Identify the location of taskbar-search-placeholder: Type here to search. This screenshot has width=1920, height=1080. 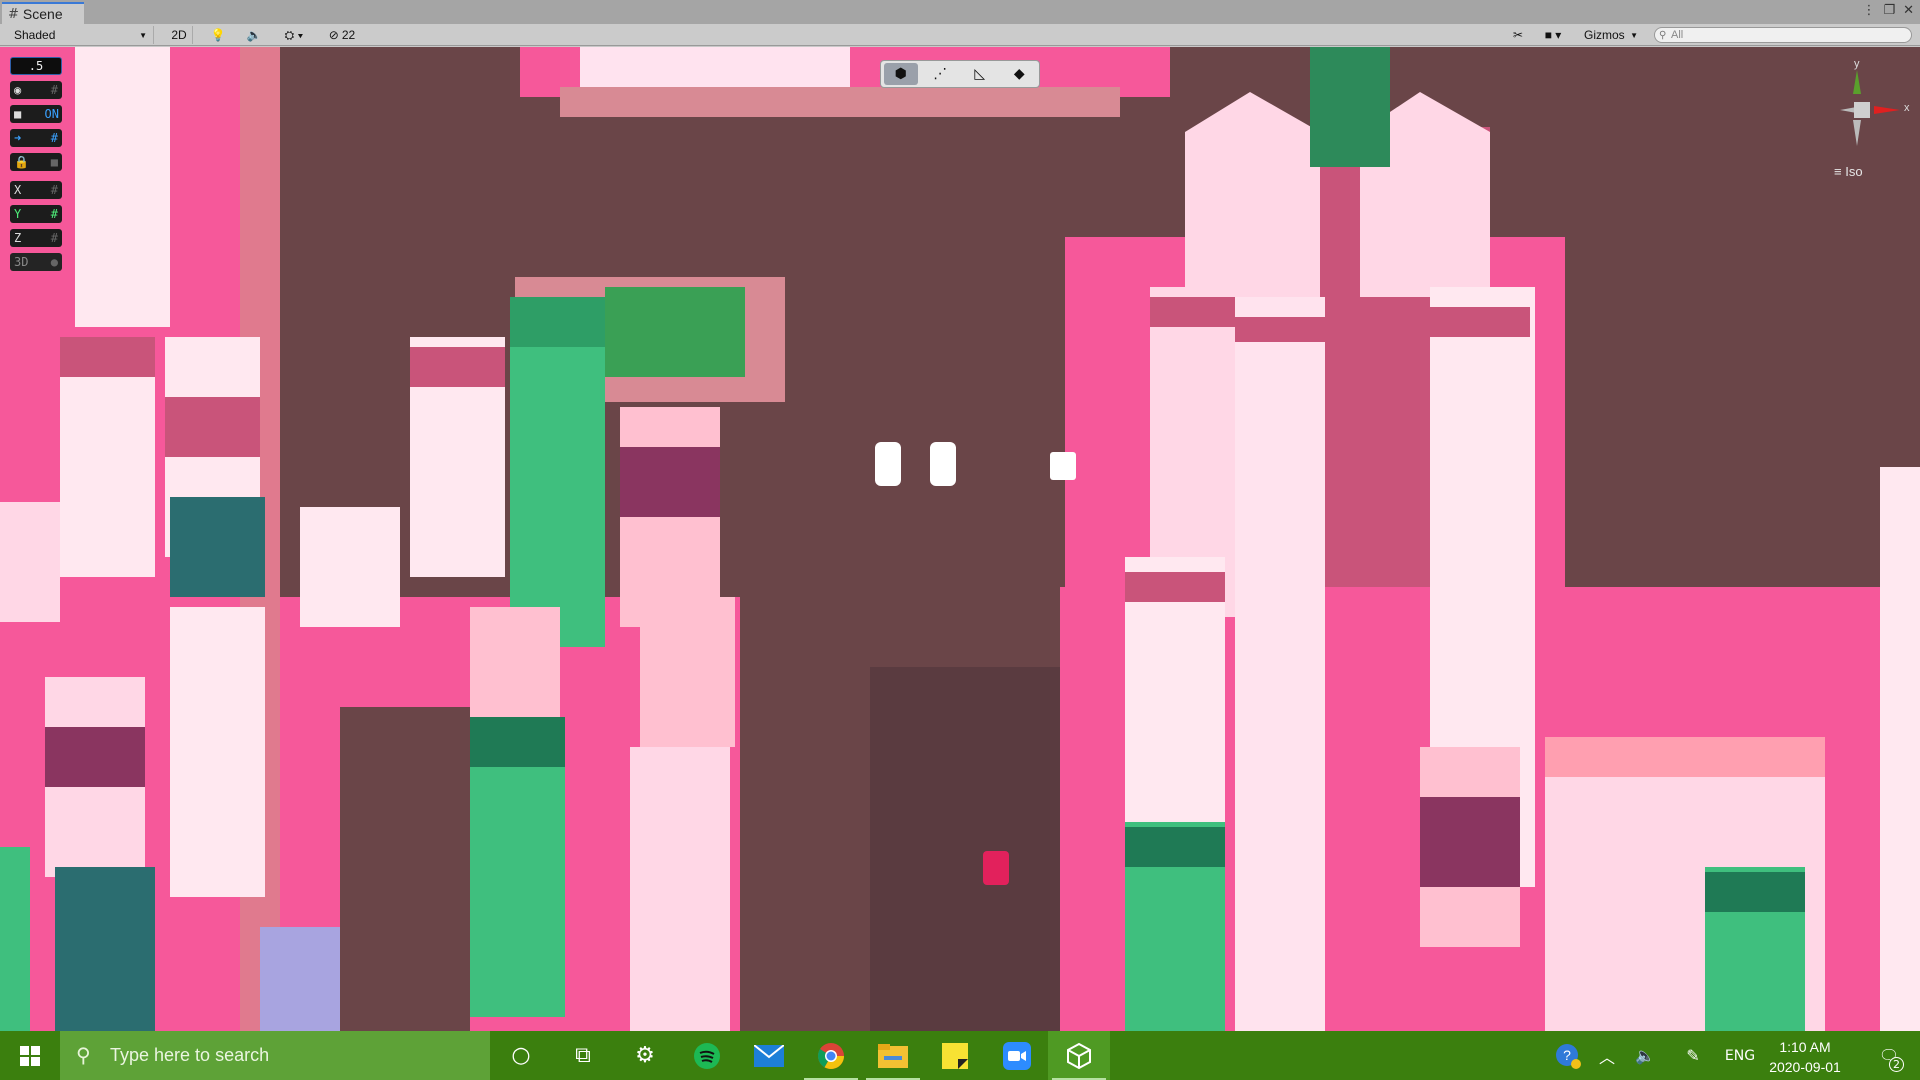
(190, 1055).